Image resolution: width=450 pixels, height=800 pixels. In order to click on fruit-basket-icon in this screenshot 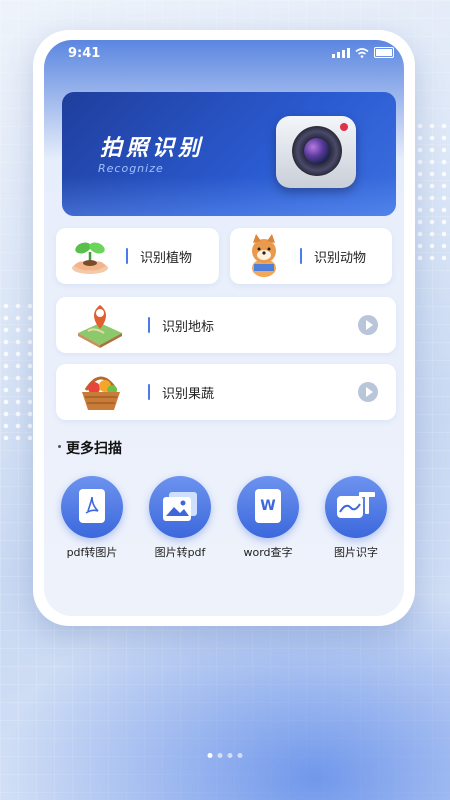, I will do `click(101, 393)`.